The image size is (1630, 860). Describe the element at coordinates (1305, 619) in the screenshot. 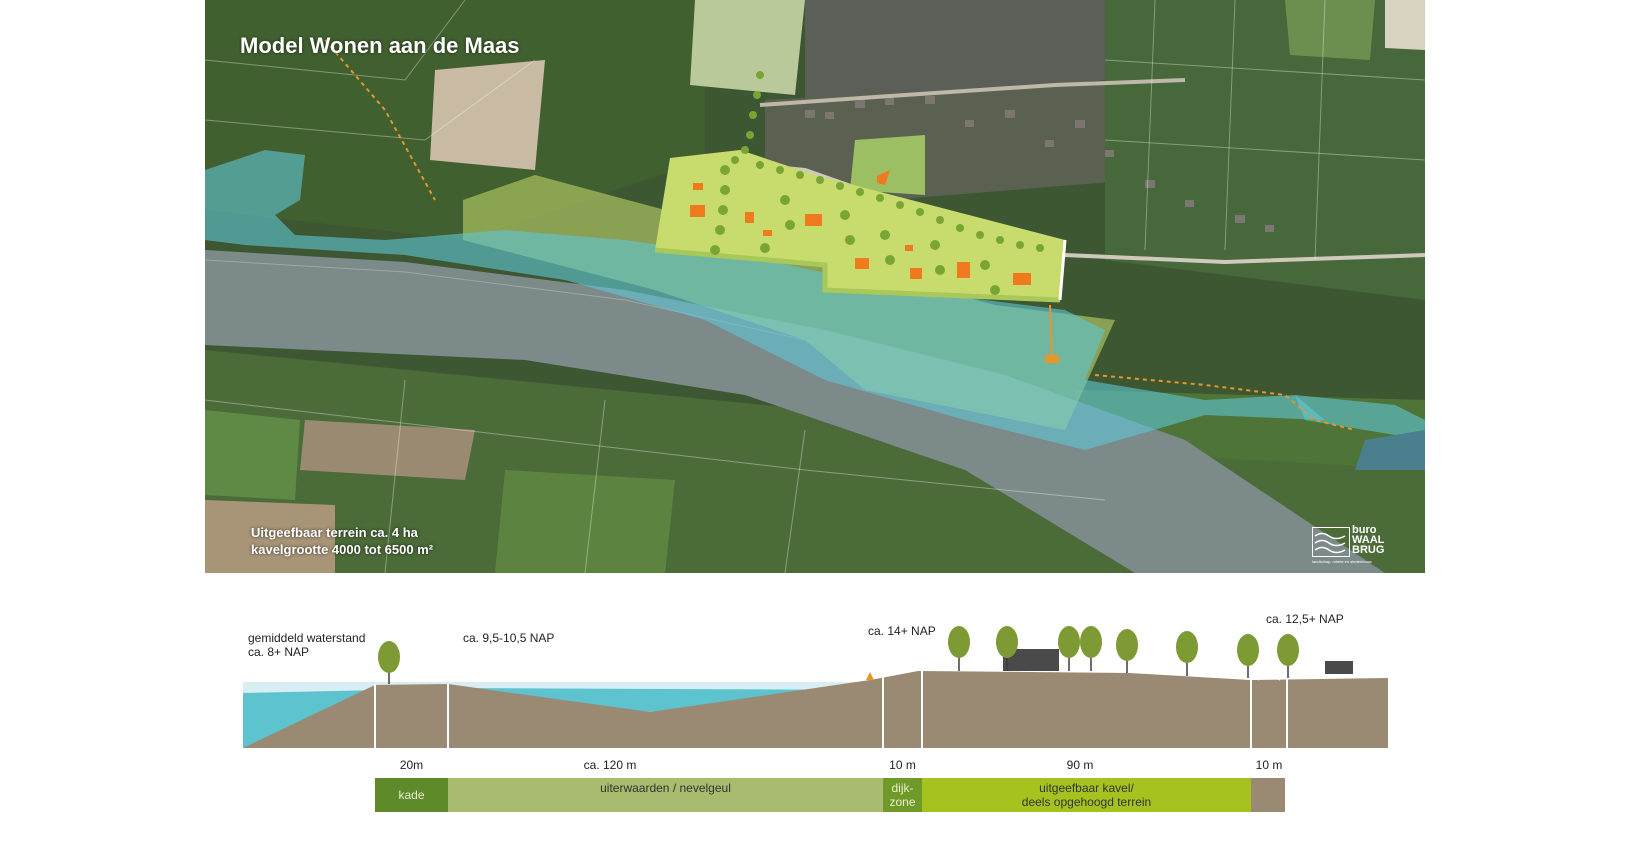

I see `plot-height-label: ca. 12,5+ NAP` at that location.